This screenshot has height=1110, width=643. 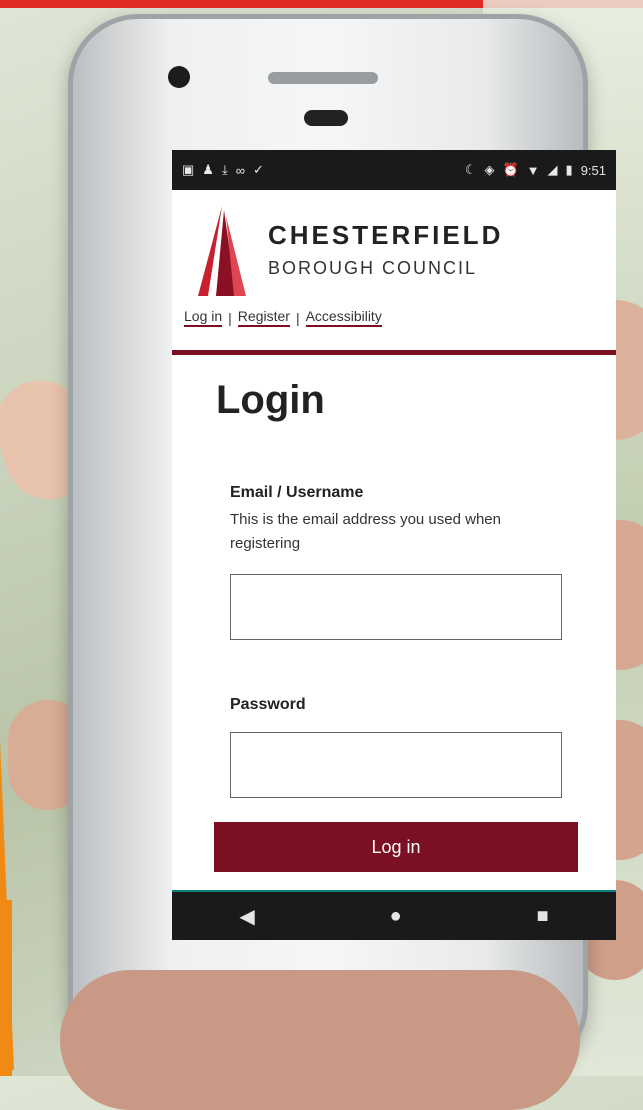 I want to click on council-logo-icon, so click(x=221, y=251).